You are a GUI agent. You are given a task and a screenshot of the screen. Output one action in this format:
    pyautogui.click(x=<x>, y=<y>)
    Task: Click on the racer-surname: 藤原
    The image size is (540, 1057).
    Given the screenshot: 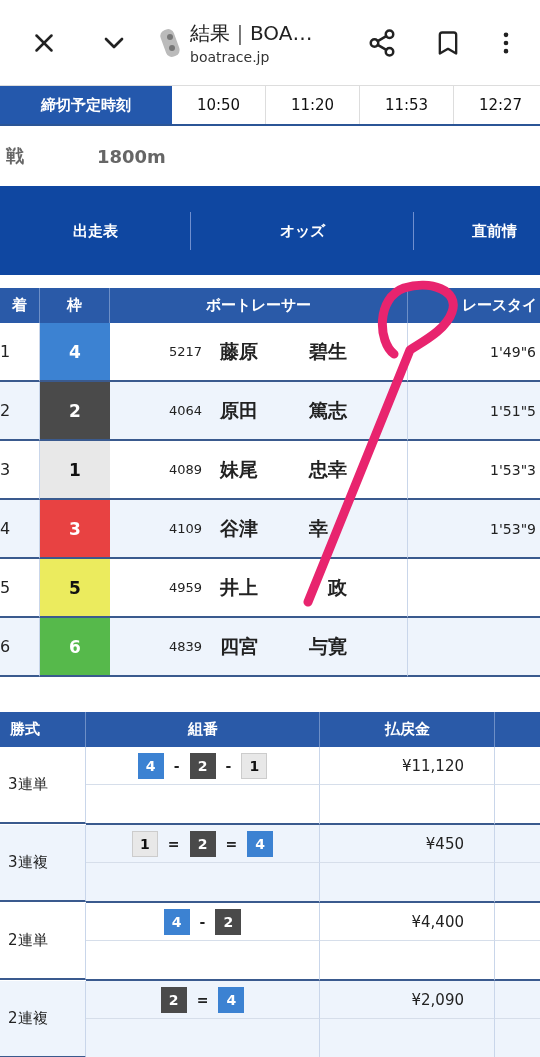 What is the action you would take?
    pyautogui.click(x=239, y=351)
    